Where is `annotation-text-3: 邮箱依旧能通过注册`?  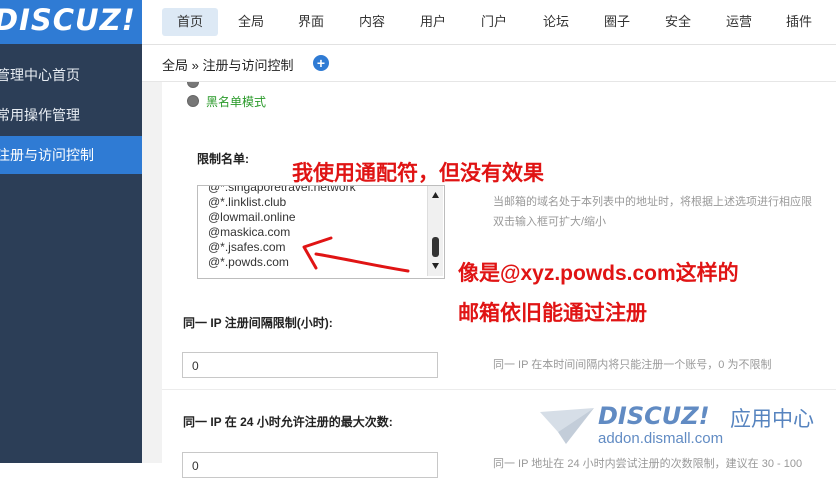
annotation-text-3: 邮箱依旧能通过注册 is located at coordinates (552, 313).